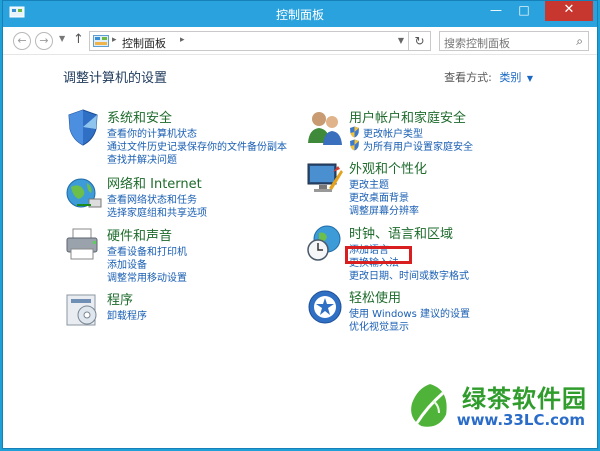 This screenshot has width=600, height=451. Describe the element at coordinates (379, 325) in the screenshot. I see `link-optimize-visual-display: 优化视觉显示` at that location.